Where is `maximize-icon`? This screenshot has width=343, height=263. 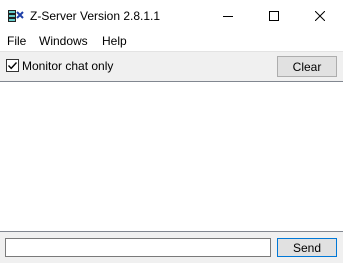
maximize-icon is located at coordinates (274, 15).